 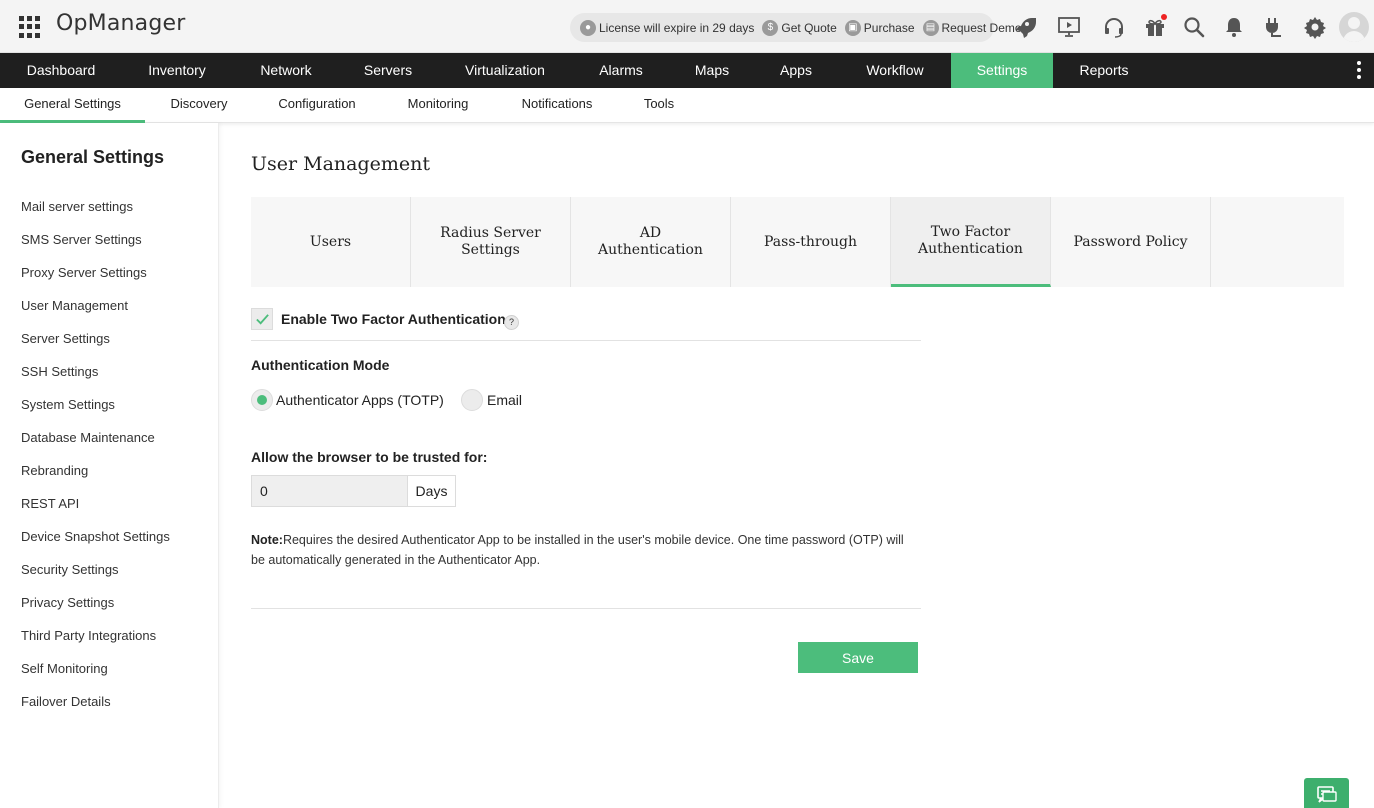 What do you see at coordinates (70, 569) in the screenshot?
I see `sidebar-item-security-settings: Security Settings` at bounding box center [70, 569].